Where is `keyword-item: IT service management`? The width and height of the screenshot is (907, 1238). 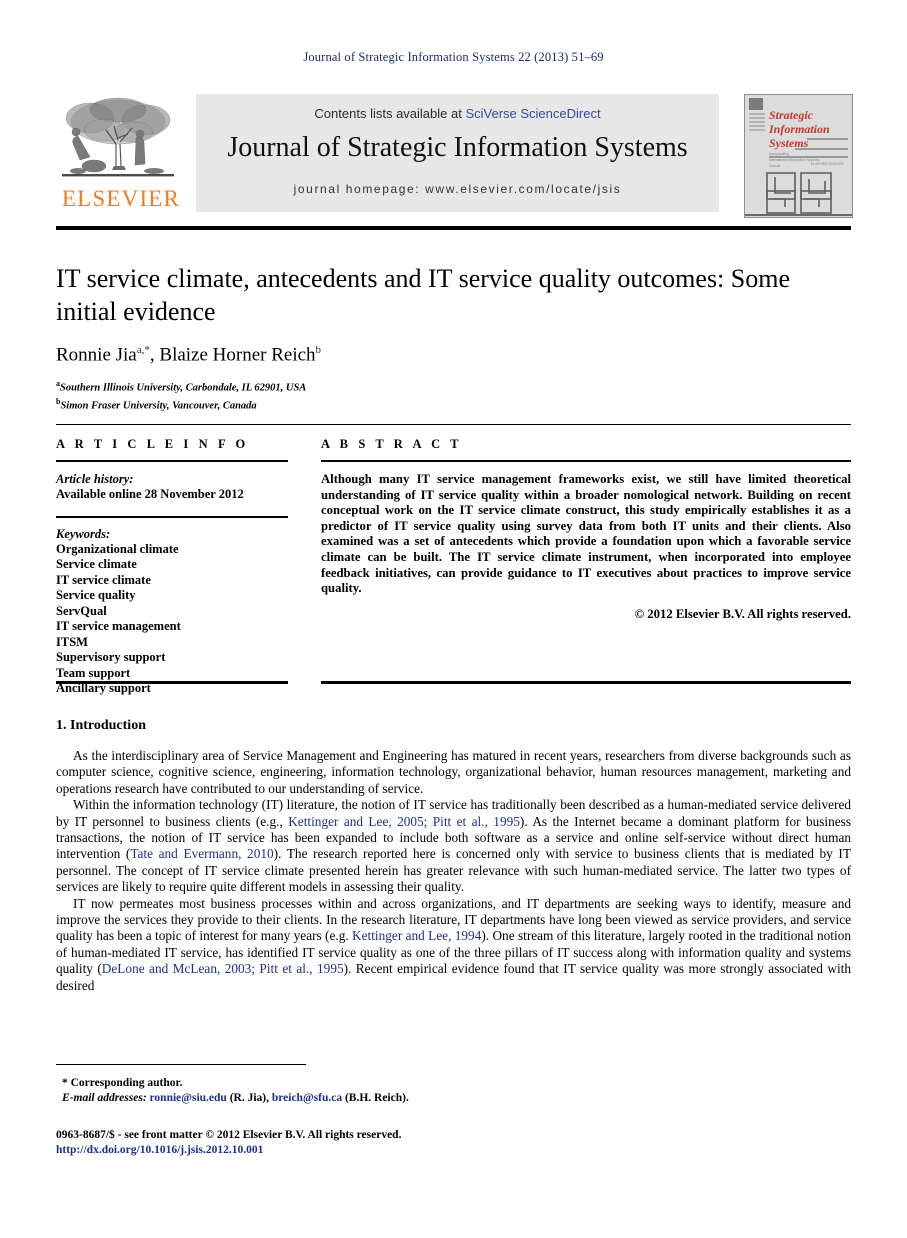 keyword-item: IT service management is located at coordinates (118, 626).